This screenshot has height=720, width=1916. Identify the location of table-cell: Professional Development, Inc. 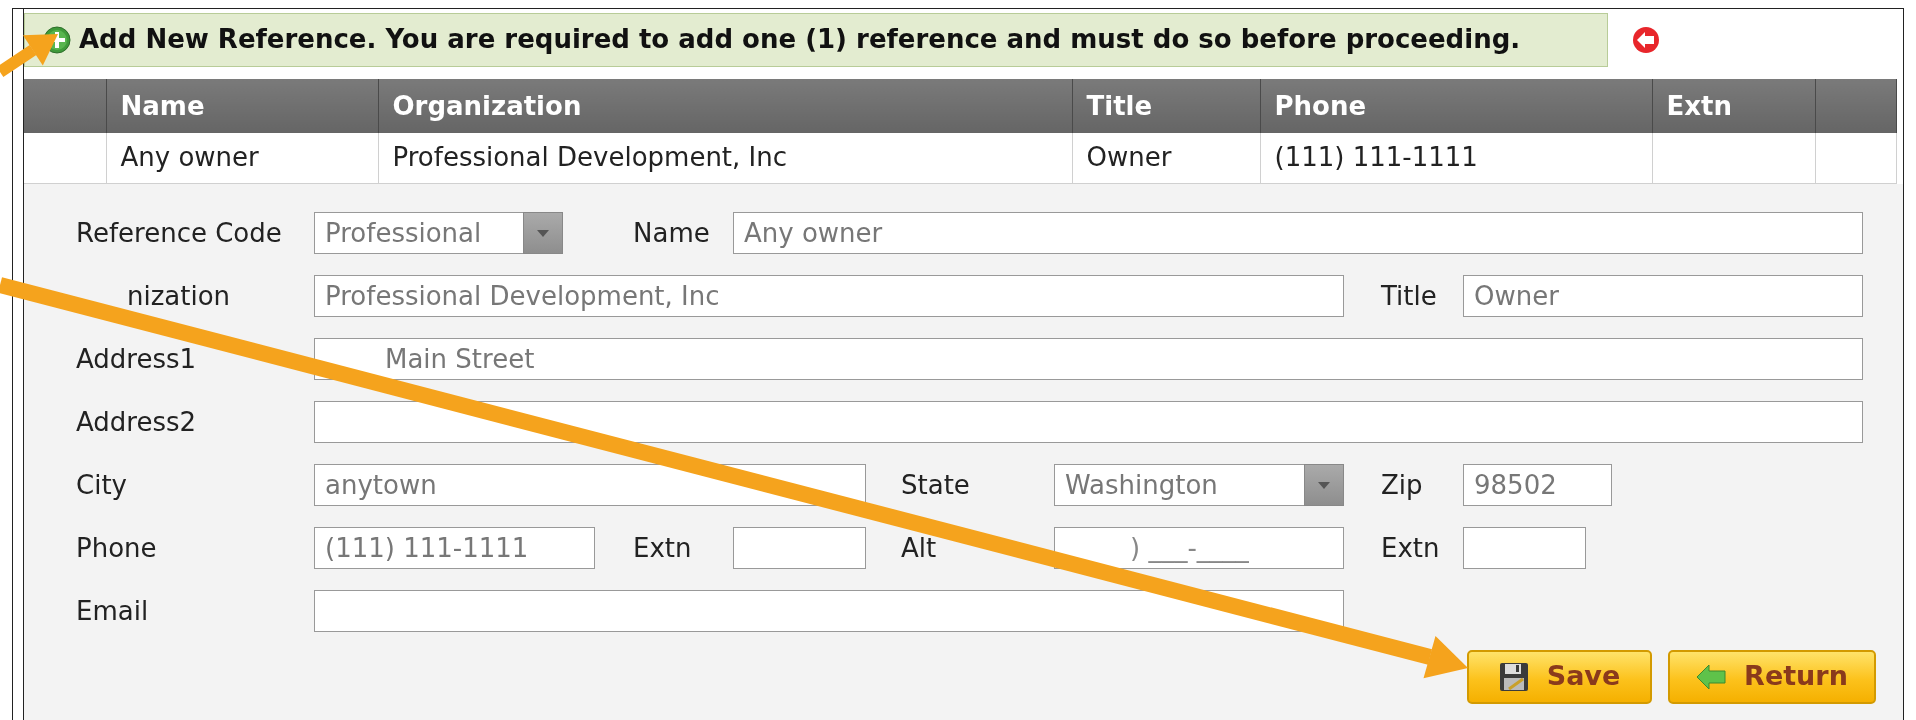
(725, 158).